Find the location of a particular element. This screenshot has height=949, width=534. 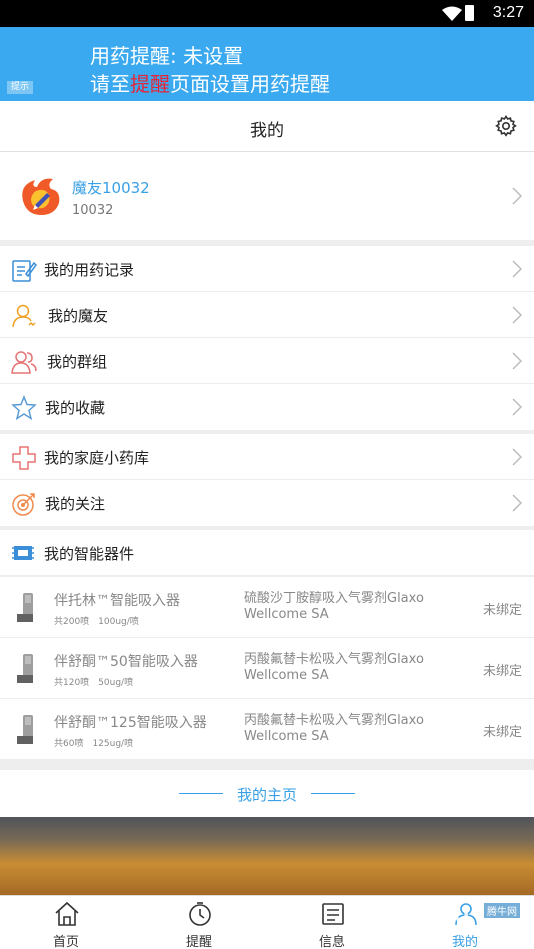

tab-home: 首页 is located at coordinates (66, 922).